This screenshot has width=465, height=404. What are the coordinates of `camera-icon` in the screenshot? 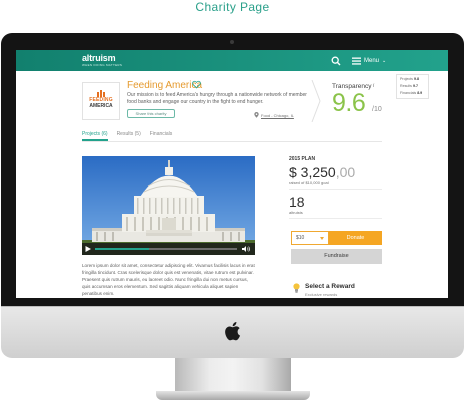 It's located at (232, 42).